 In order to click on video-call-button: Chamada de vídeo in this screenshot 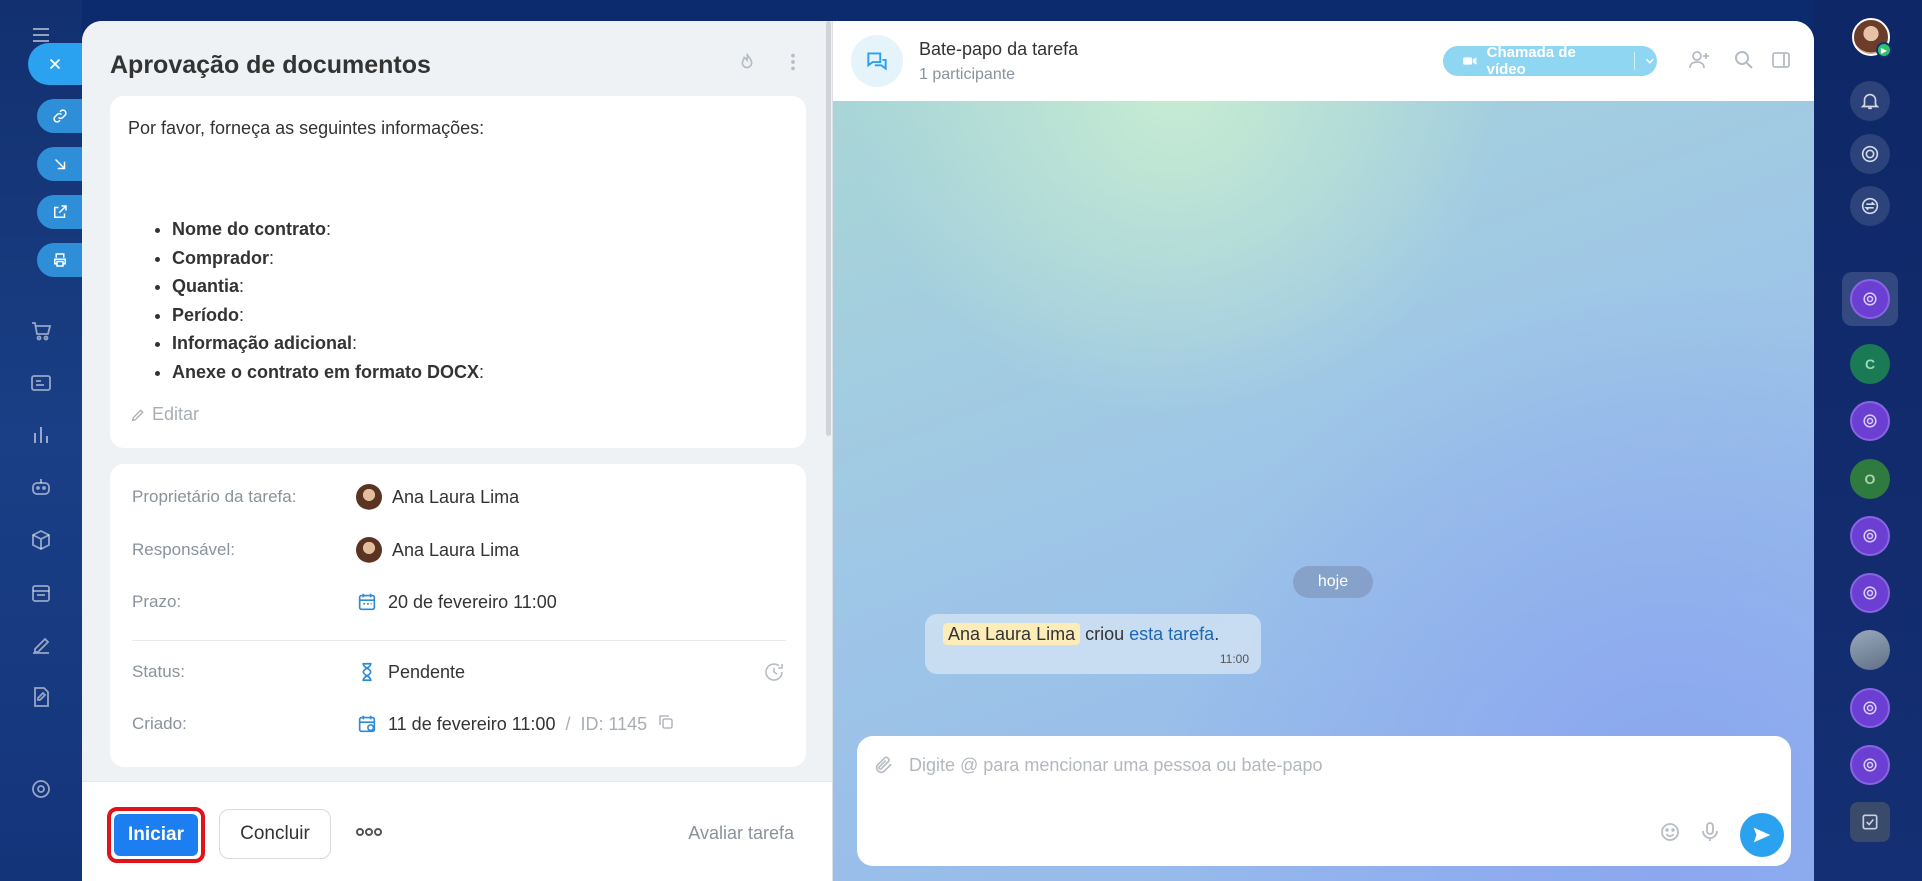, I will do `click(1550, 61)`.